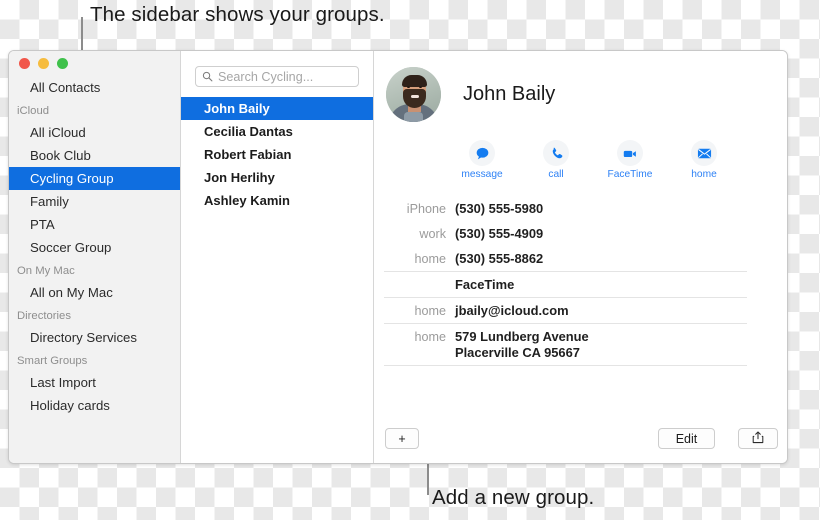 Image resolution: width=820 pixels, height=520 pixels. What do you see at coordinates (52, 361) in the screenshot?
I see `sidebar-section-header: Smart Groups` at bounding box center [52, 361].